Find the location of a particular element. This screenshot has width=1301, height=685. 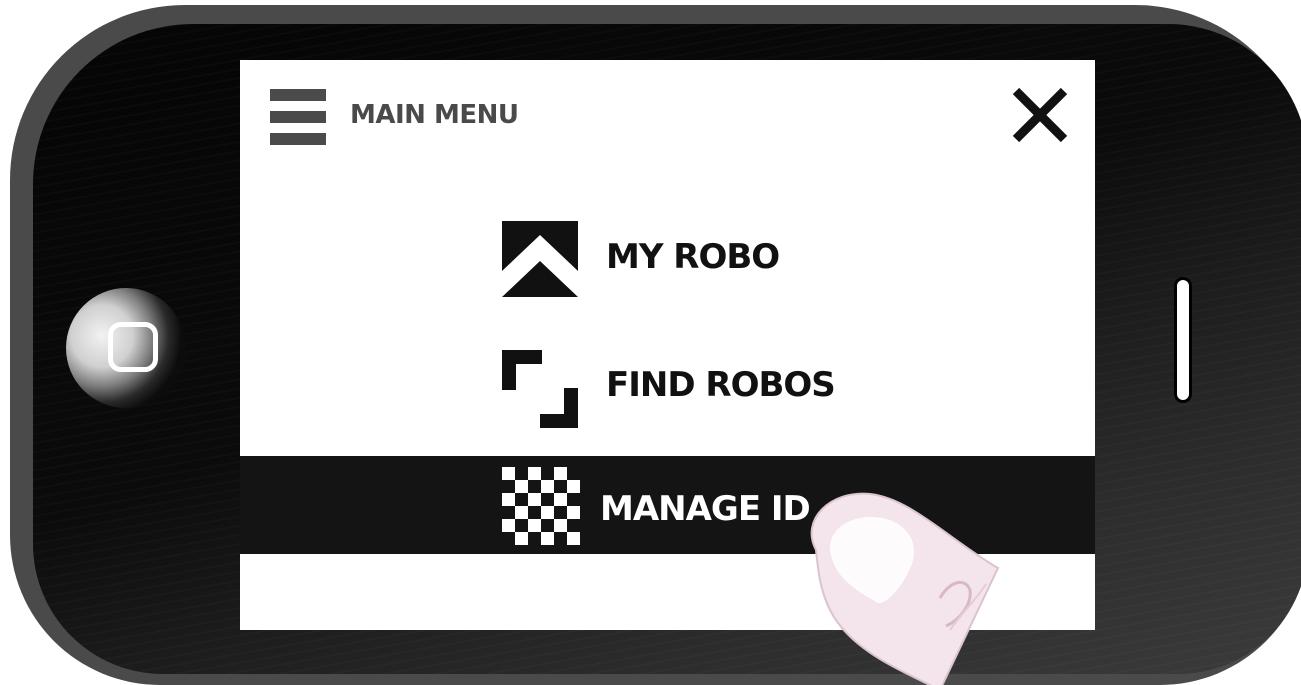

menu-item-my-robo: MY ROBO is located at coordinates (702, 260).